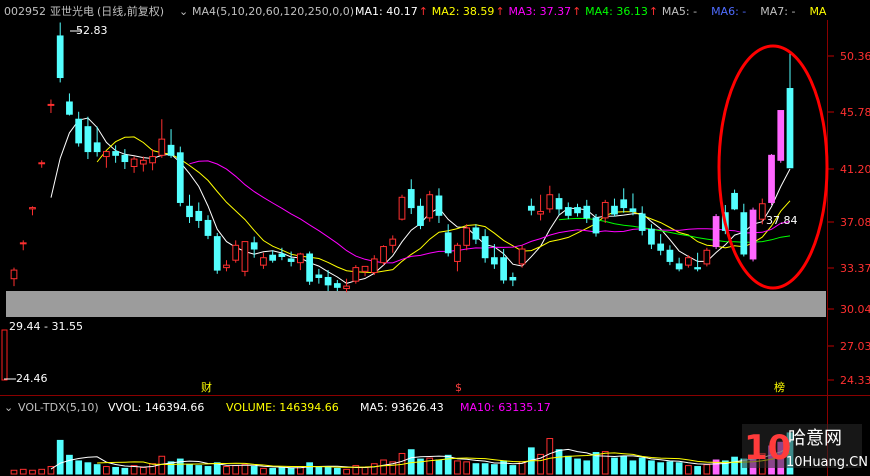  I want to click on ma-legend-item: MA, so click(817, 11).